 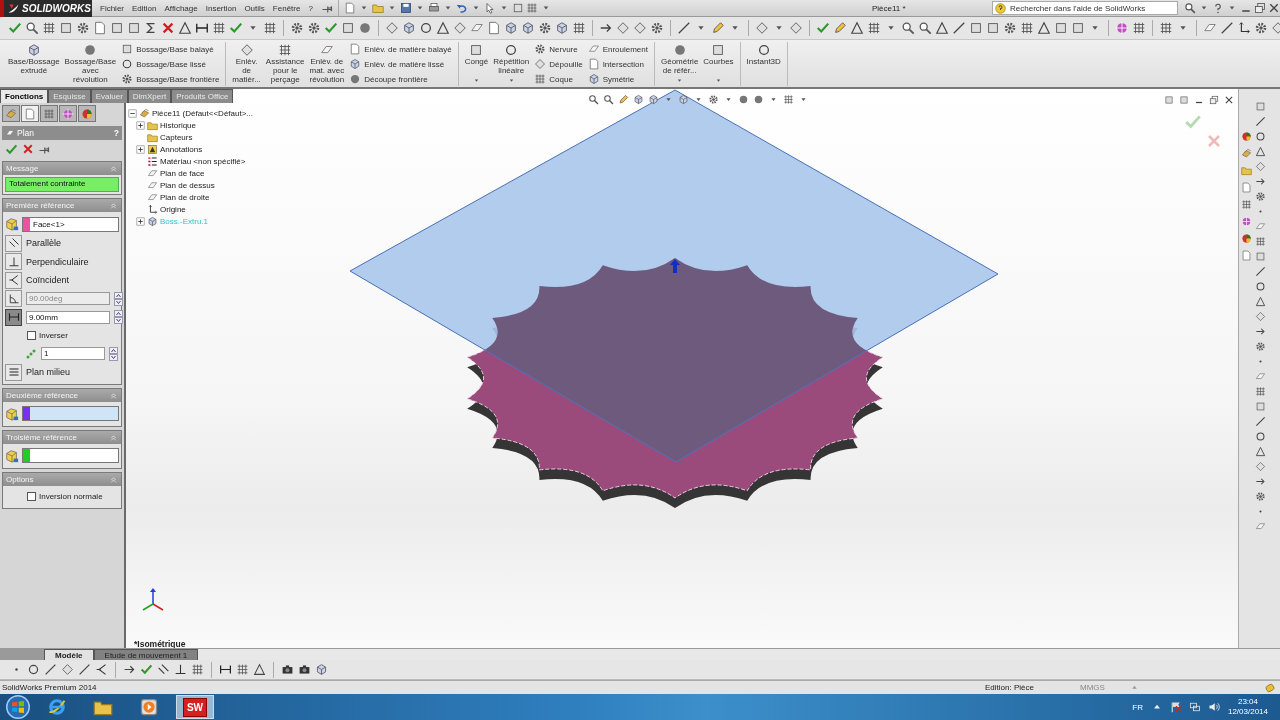 I want to click on menu-item: Insertion, so click(x=221, y=8).